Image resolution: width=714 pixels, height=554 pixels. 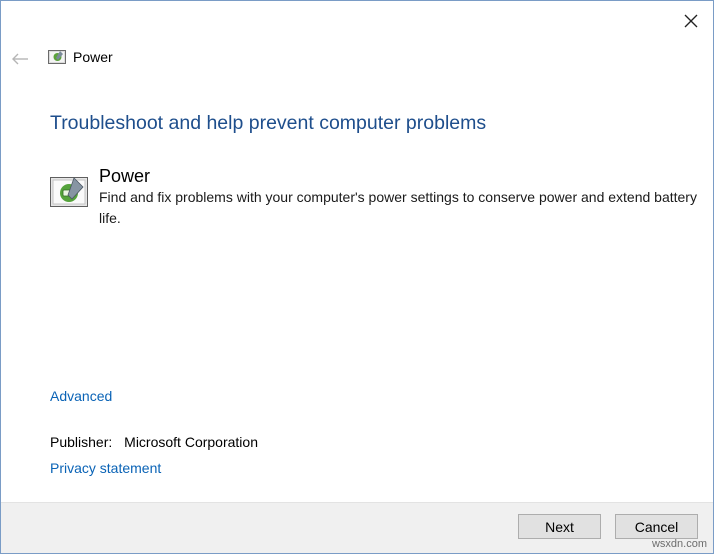 I want to click on back-button, so click(x=20, y=59).